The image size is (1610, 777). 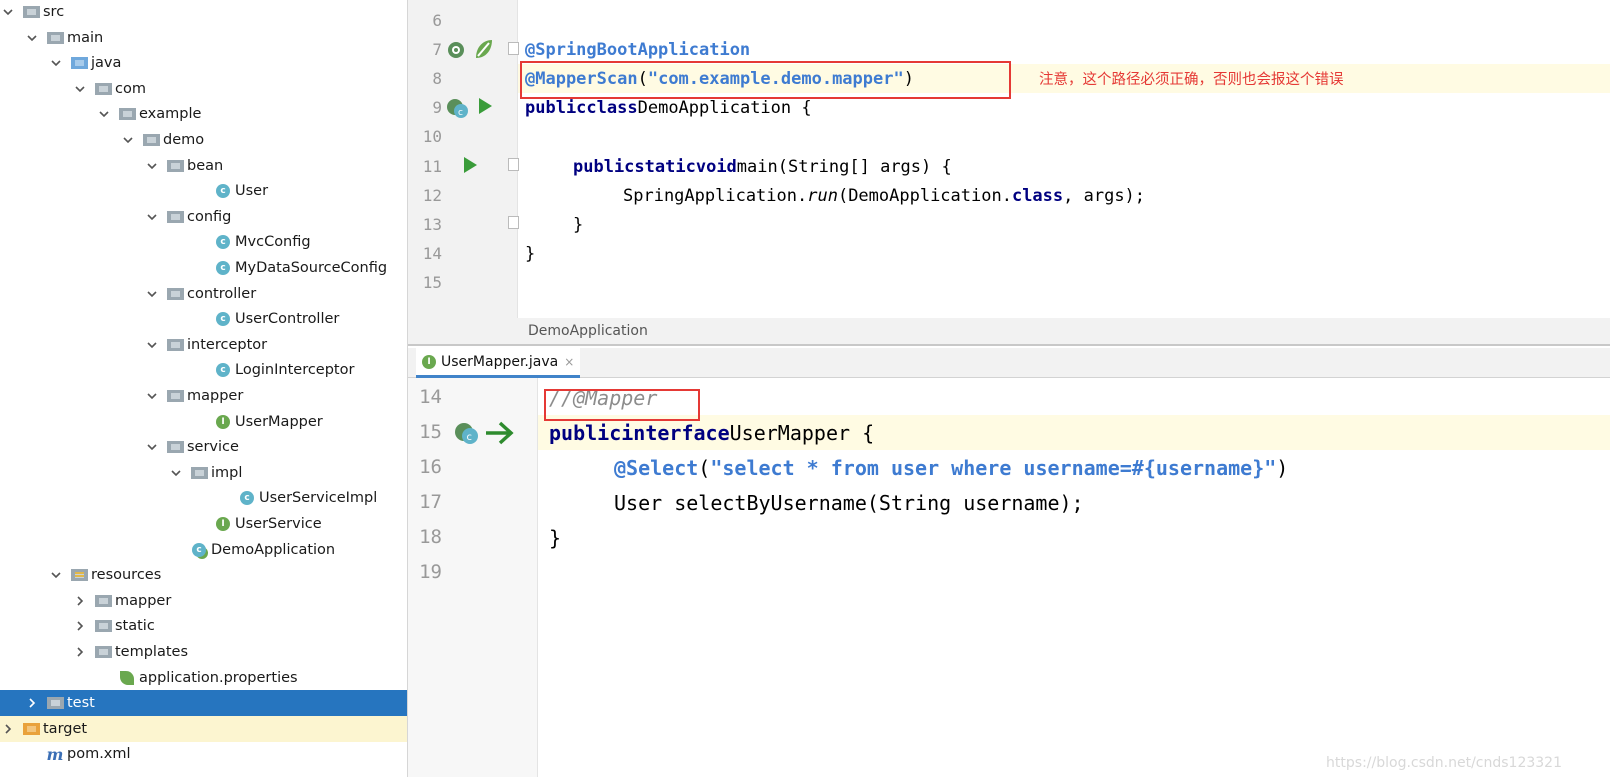 I want to click on tree-item-label: impl, so click(x=227, y=472).